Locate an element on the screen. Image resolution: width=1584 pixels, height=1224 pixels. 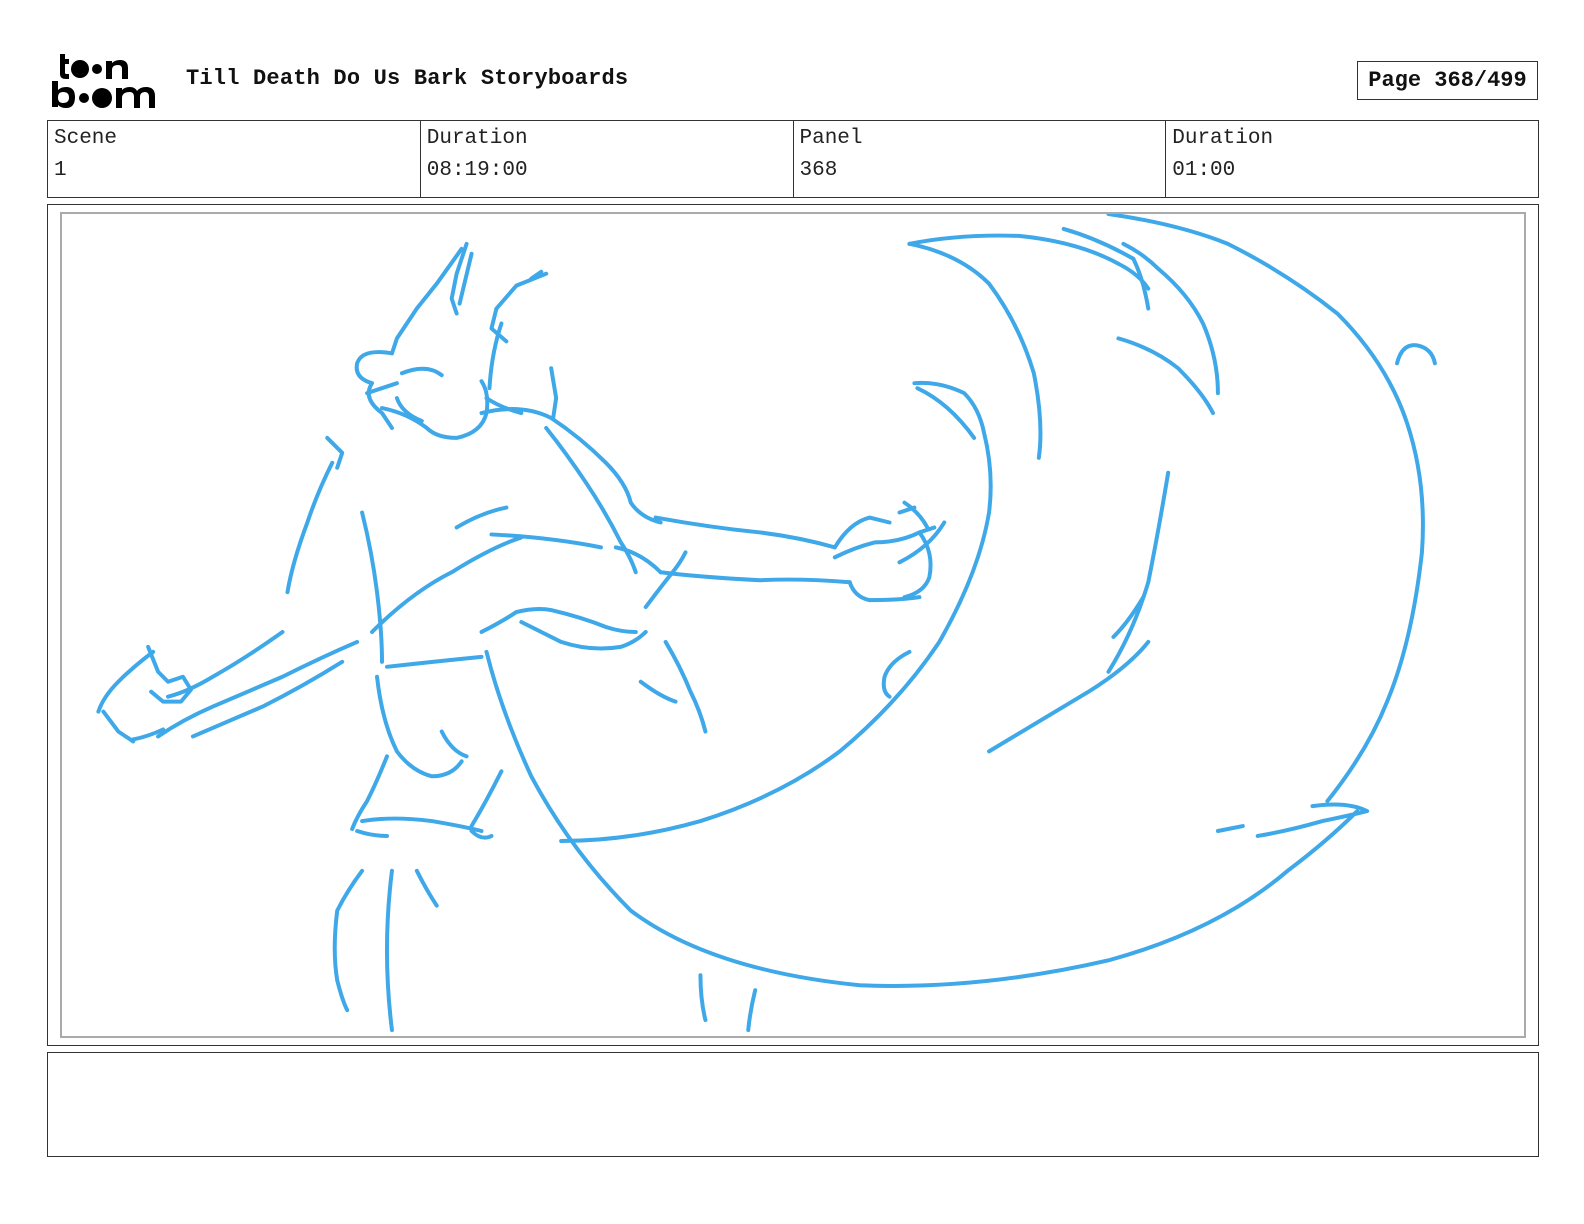
panel-label: Panel is located at coordinates (831, 138).